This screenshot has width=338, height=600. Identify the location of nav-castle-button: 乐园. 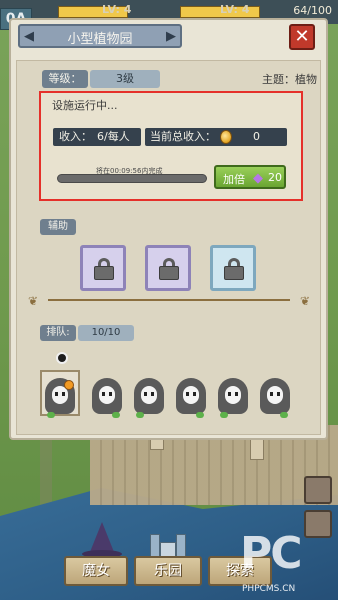
(168, 571).